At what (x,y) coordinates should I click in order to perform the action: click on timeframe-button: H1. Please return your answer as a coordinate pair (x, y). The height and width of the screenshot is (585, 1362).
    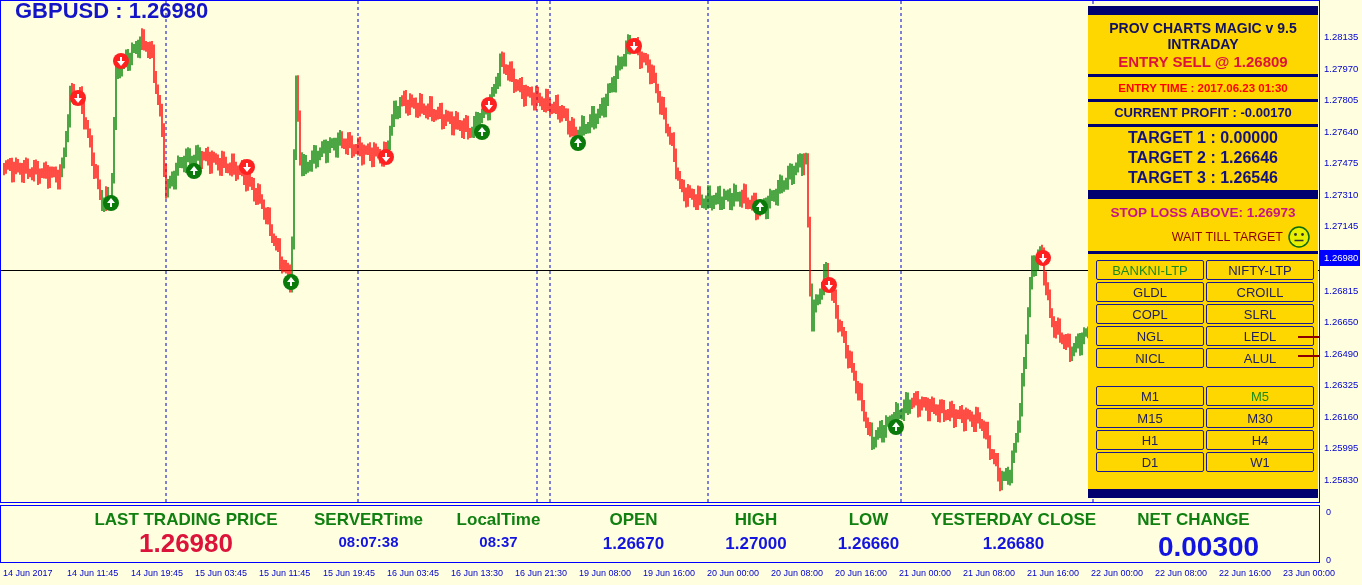
    Looking at the image, I should click on (1150, 440).